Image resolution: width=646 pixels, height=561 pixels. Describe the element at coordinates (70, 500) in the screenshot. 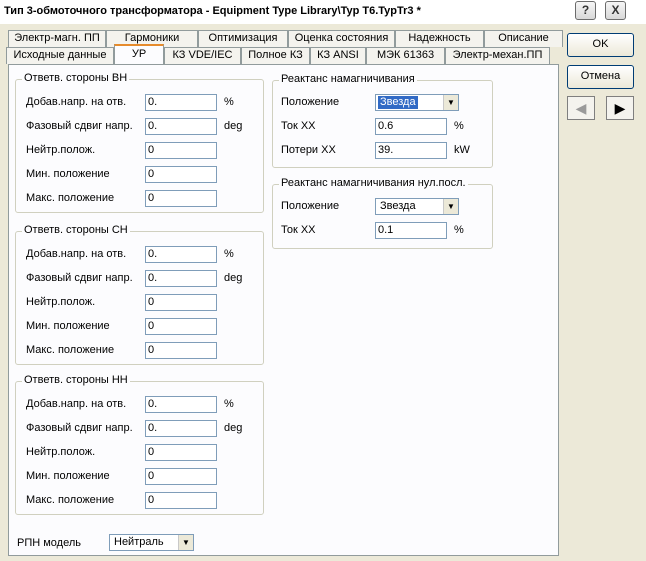

I see `lv-max-pos-label: Макс. положение` at that location.